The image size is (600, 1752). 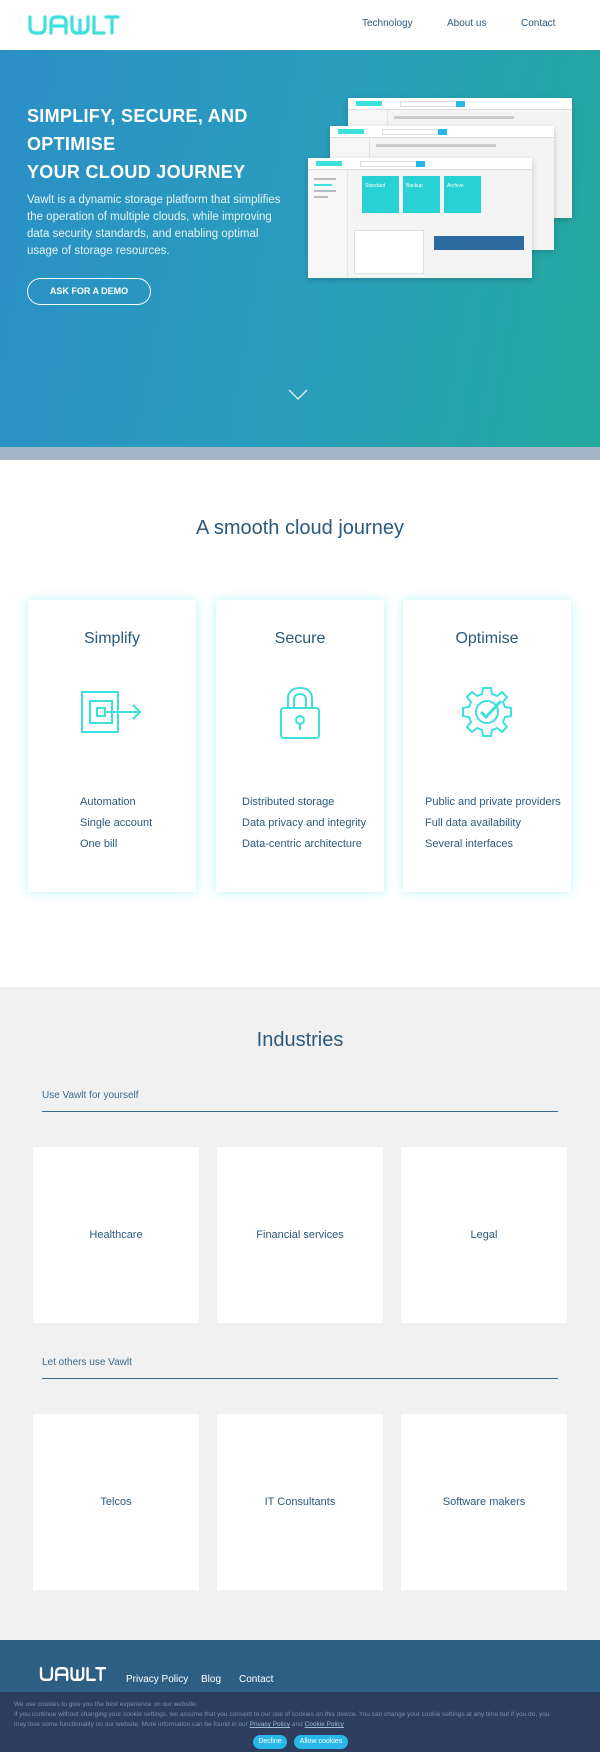 What do you see at coordinates (300, 638) in the screenshot?
I see `card-title: Secure` at bounding box center [300, 638].